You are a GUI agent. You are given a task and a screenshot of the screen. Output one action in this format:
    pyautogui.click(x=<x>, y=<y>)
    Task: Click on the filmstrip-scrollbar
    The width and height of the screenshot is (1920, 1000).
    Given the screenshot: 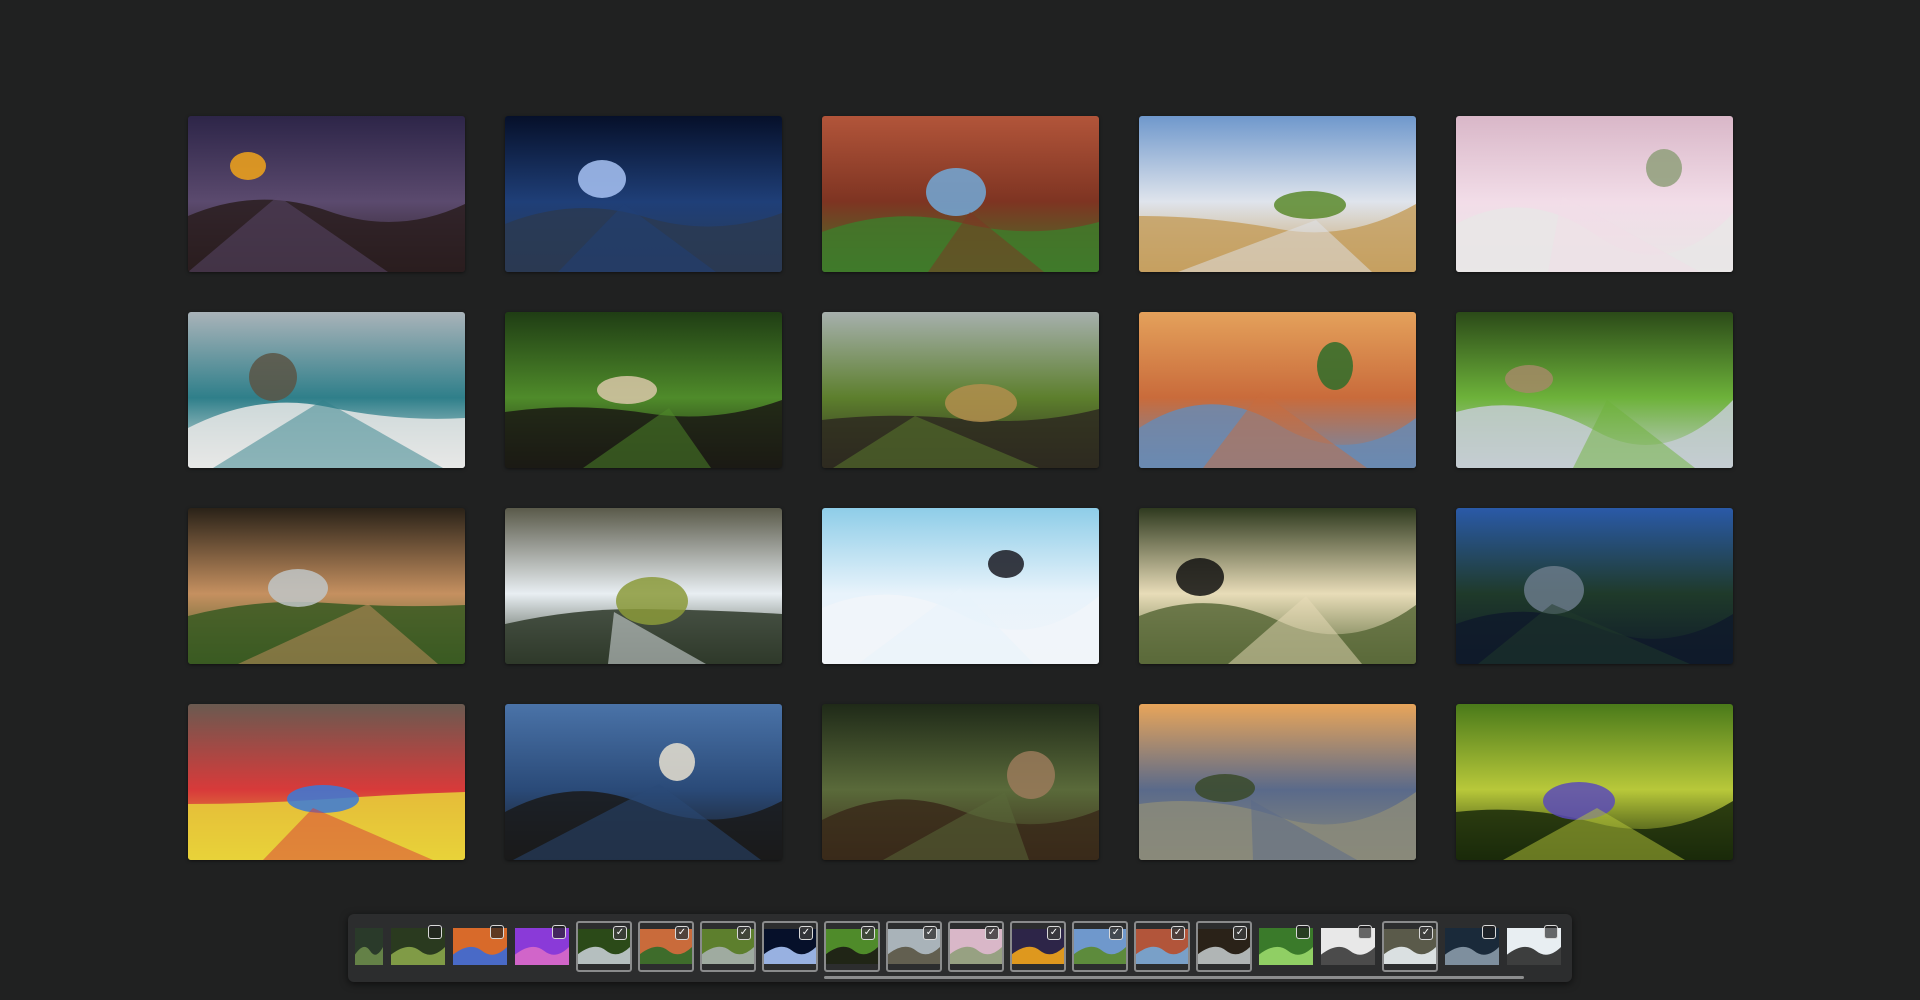 What is the action you would take?
    pyautogui.click(x=1174, y=977)
    